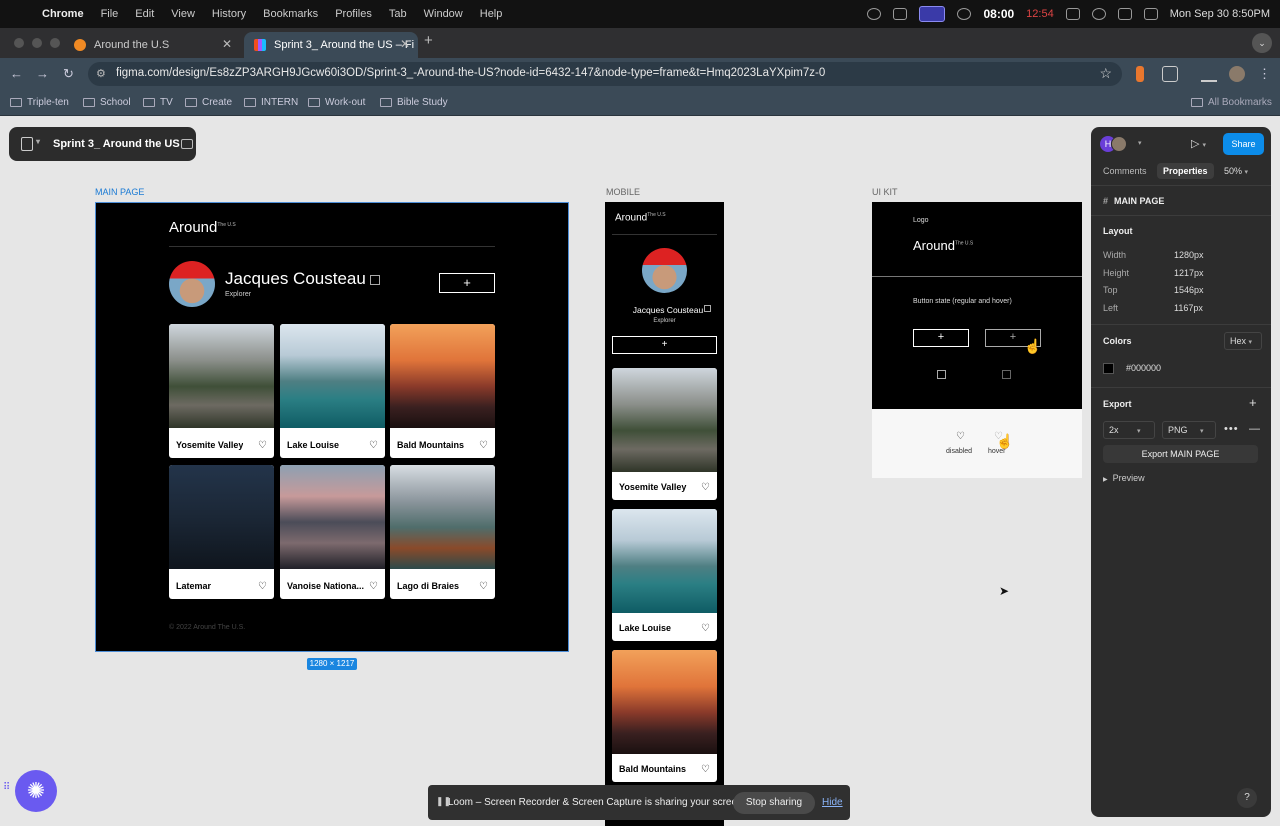  What do you see at coordinates (229, 14) in the screenshot?
I see `menu-history: History` at bounding box center [229, 14].